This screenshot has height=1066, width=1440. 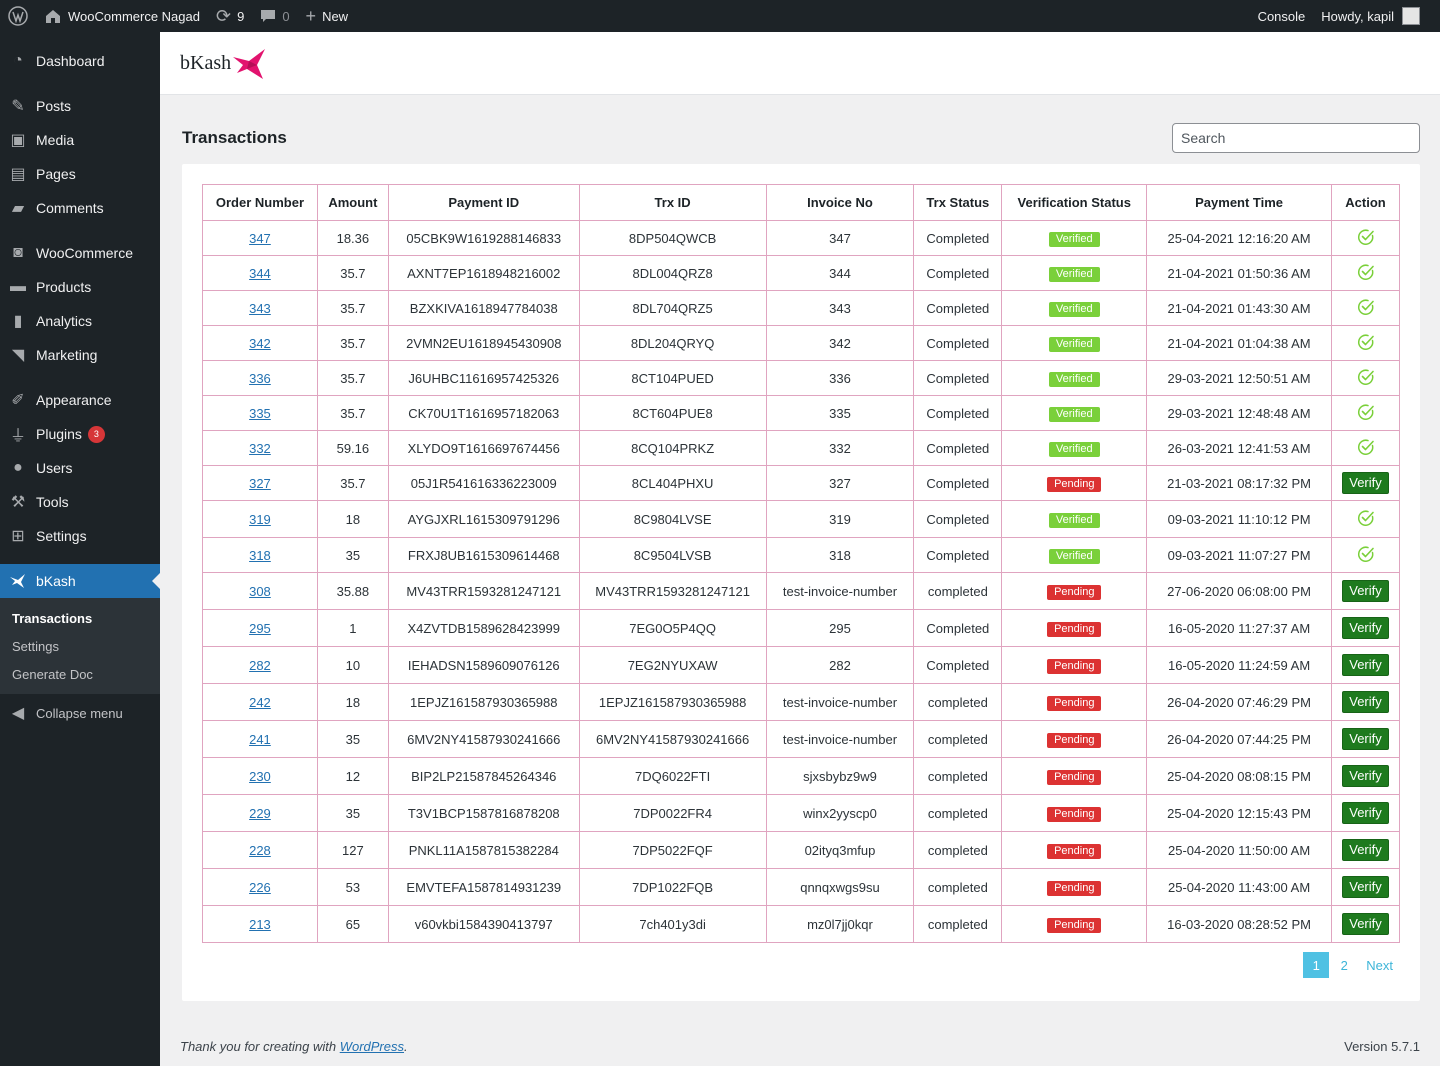 I want to click on wordpress-link: WordPress, so click(x=372, y=1046).